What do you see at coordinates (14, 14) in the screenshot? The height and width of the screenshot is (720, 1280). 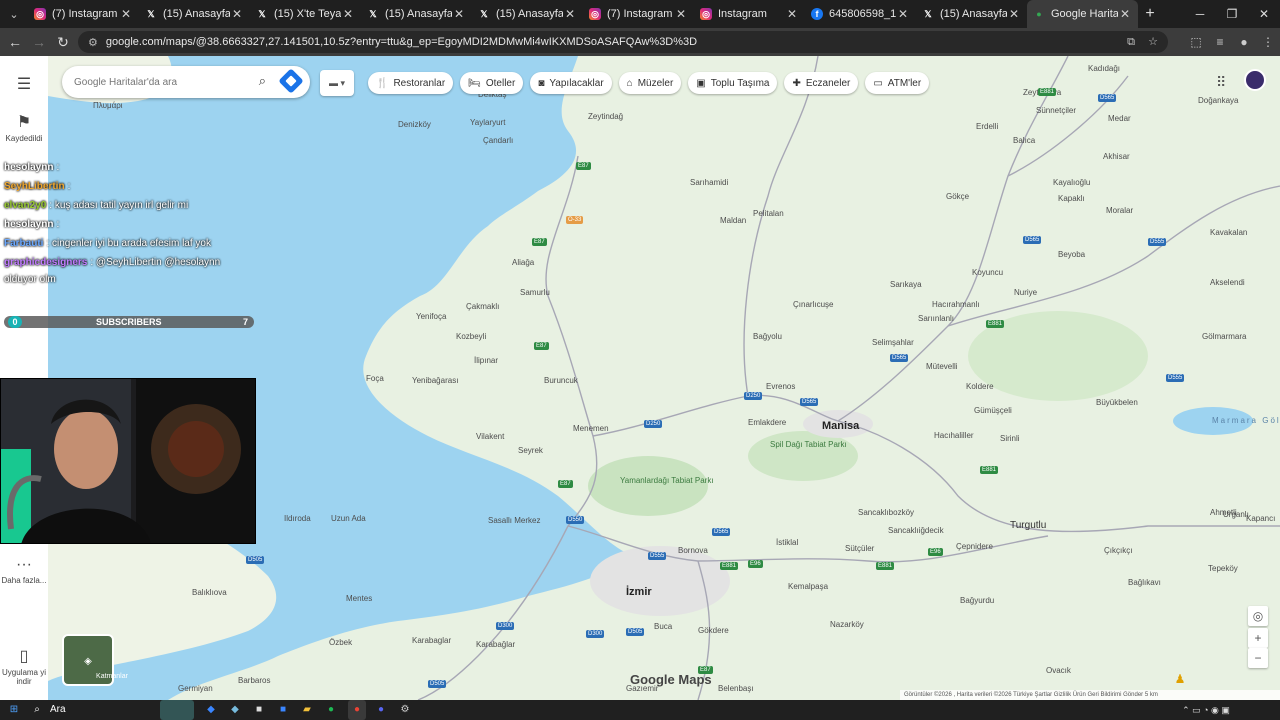 I see `tab-search-button: ⌄` at bounding box center [14, 14].